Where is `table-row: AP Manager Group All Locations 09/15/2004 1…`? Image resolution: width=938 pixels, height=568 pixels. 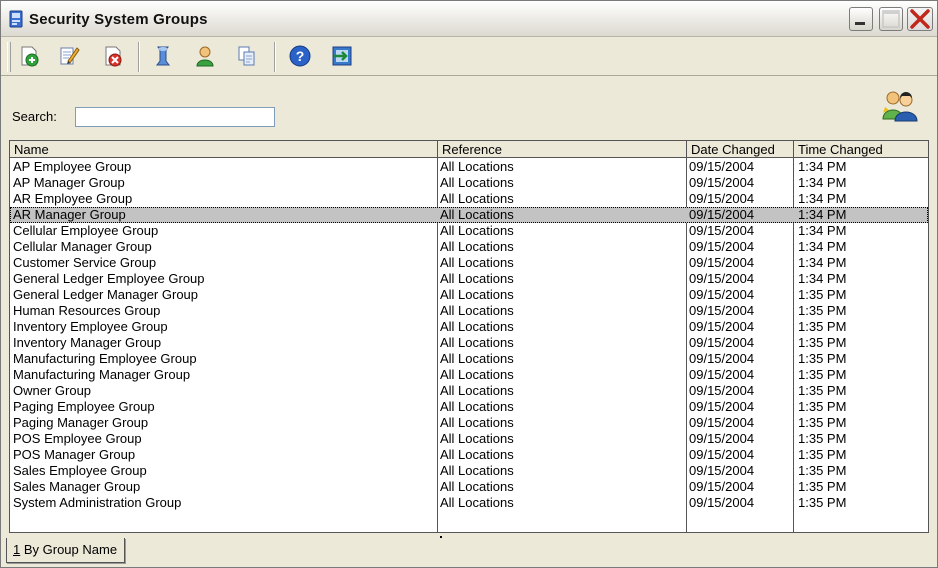 table-row: AP Manager Group All Locations 09/15/2004 1… is located at coordinates (469, 183).